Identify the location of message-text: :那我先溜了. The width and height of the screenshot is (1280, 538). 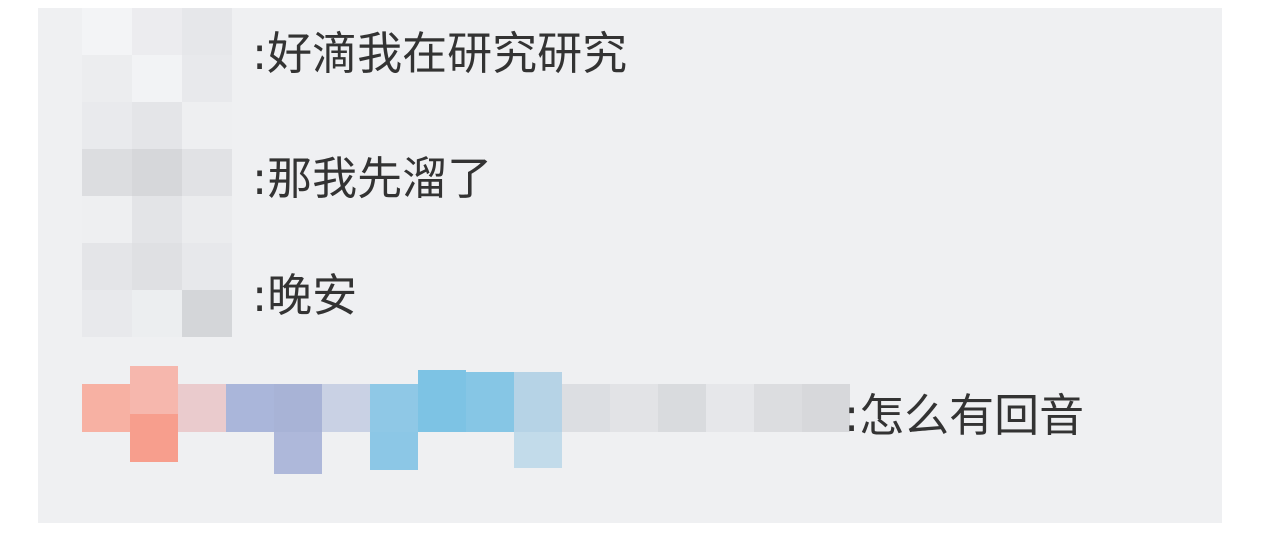
(372, 178).